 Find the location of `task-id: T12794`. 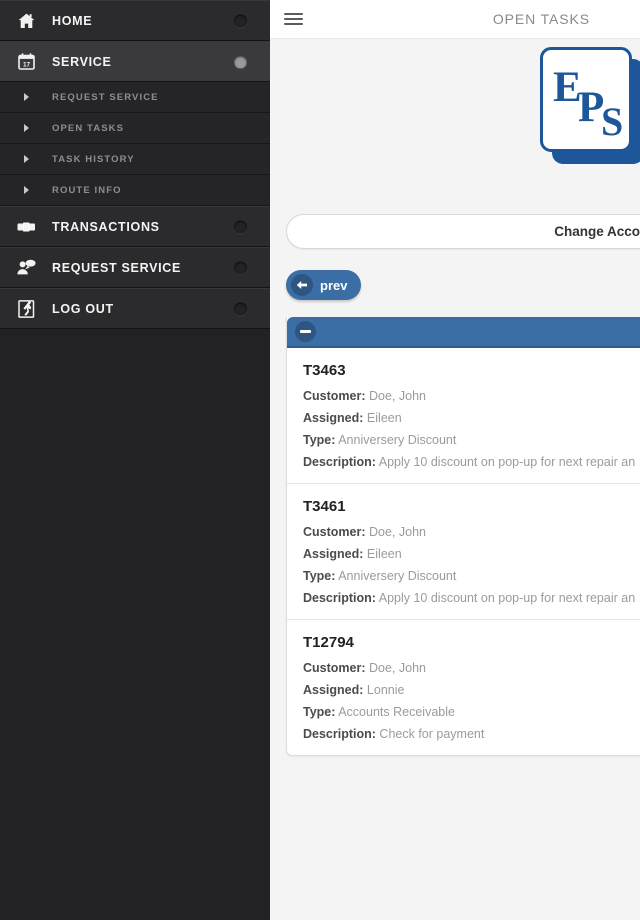

task-id: T12794 is located at coordinates (328, 642).